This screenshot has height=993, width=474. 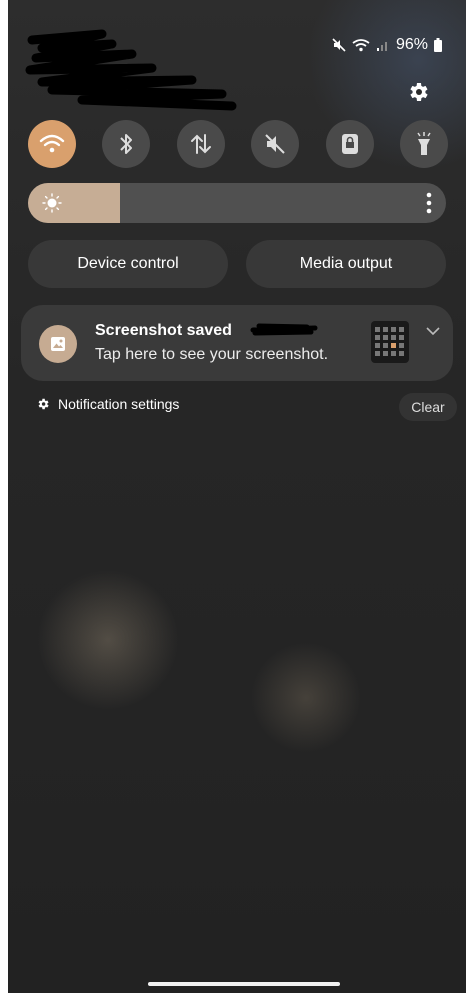 What do you see at coordinates (361, 45) in the screenshot?
I see `wifi-status-icon` at bounding box center [361, 45].